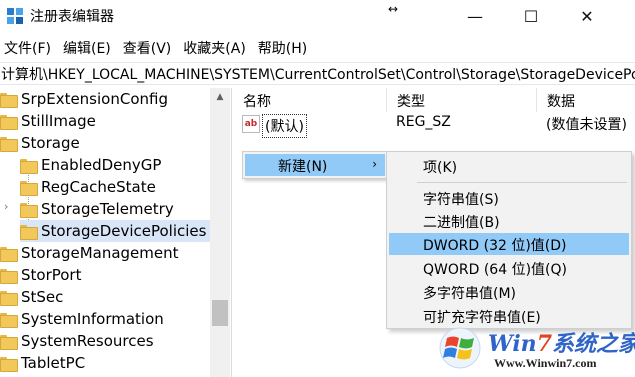  I want to click on registry-editor-icon, so click(15, 16).